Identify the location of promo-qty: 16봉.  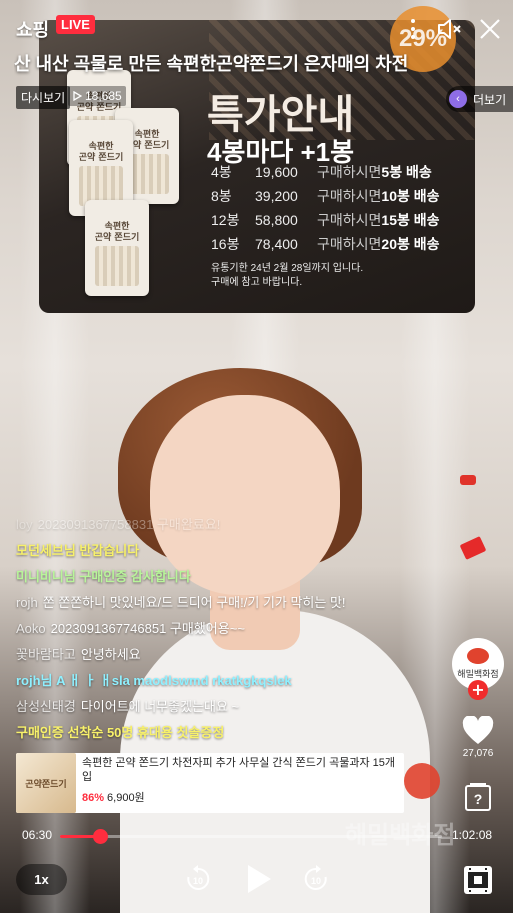
(225, 244).